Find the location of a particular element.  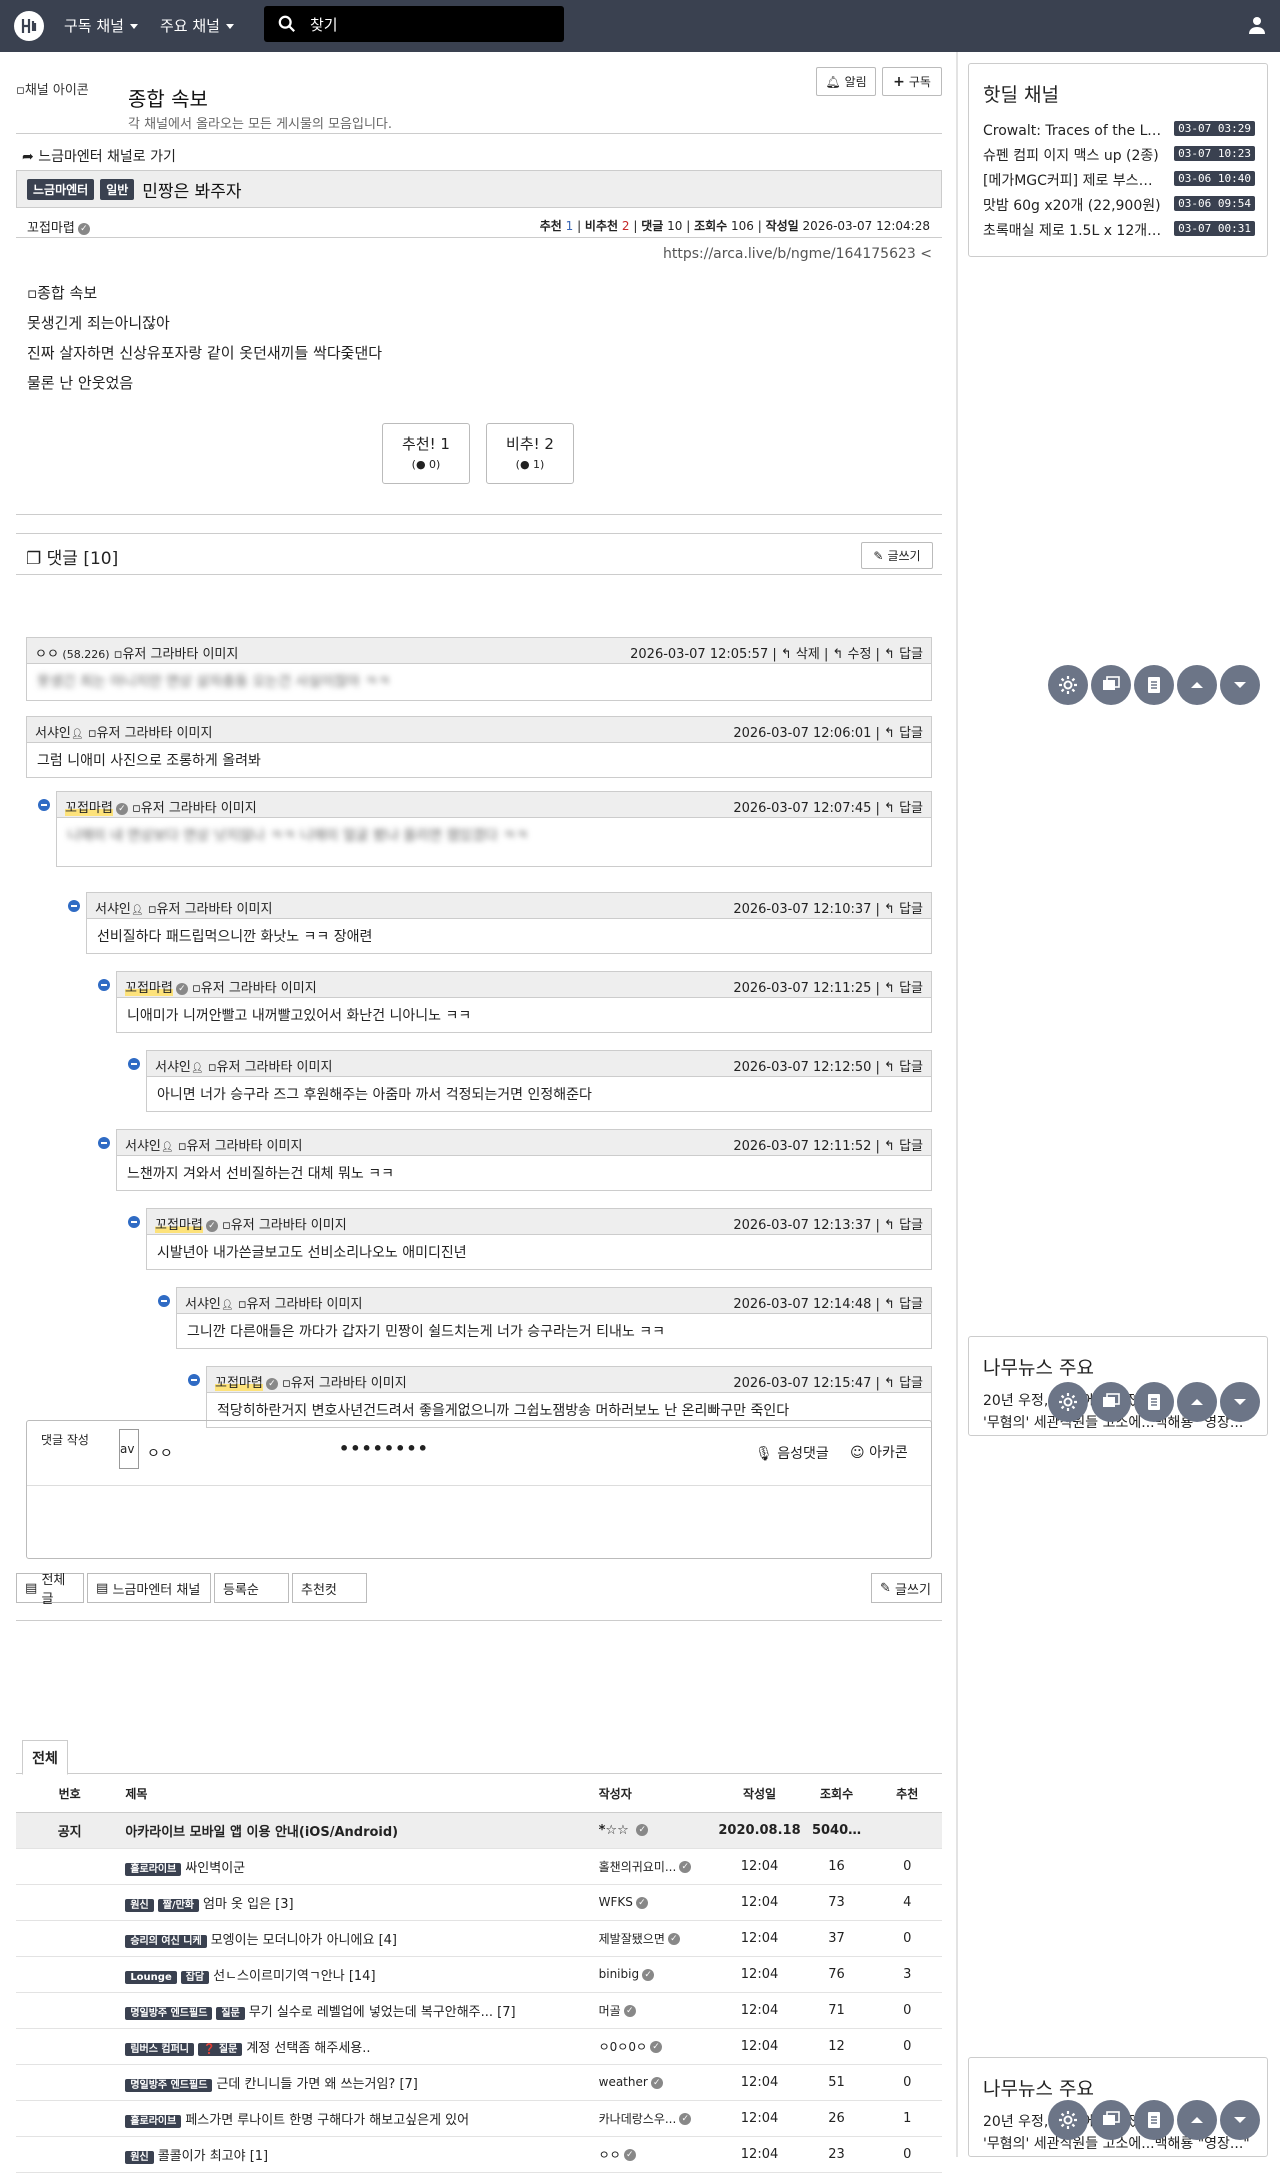

row-title: 승리의 여신 니케 모엥이는 모더니아가 아니에요 [4] is located at coordinates (361, 1938).